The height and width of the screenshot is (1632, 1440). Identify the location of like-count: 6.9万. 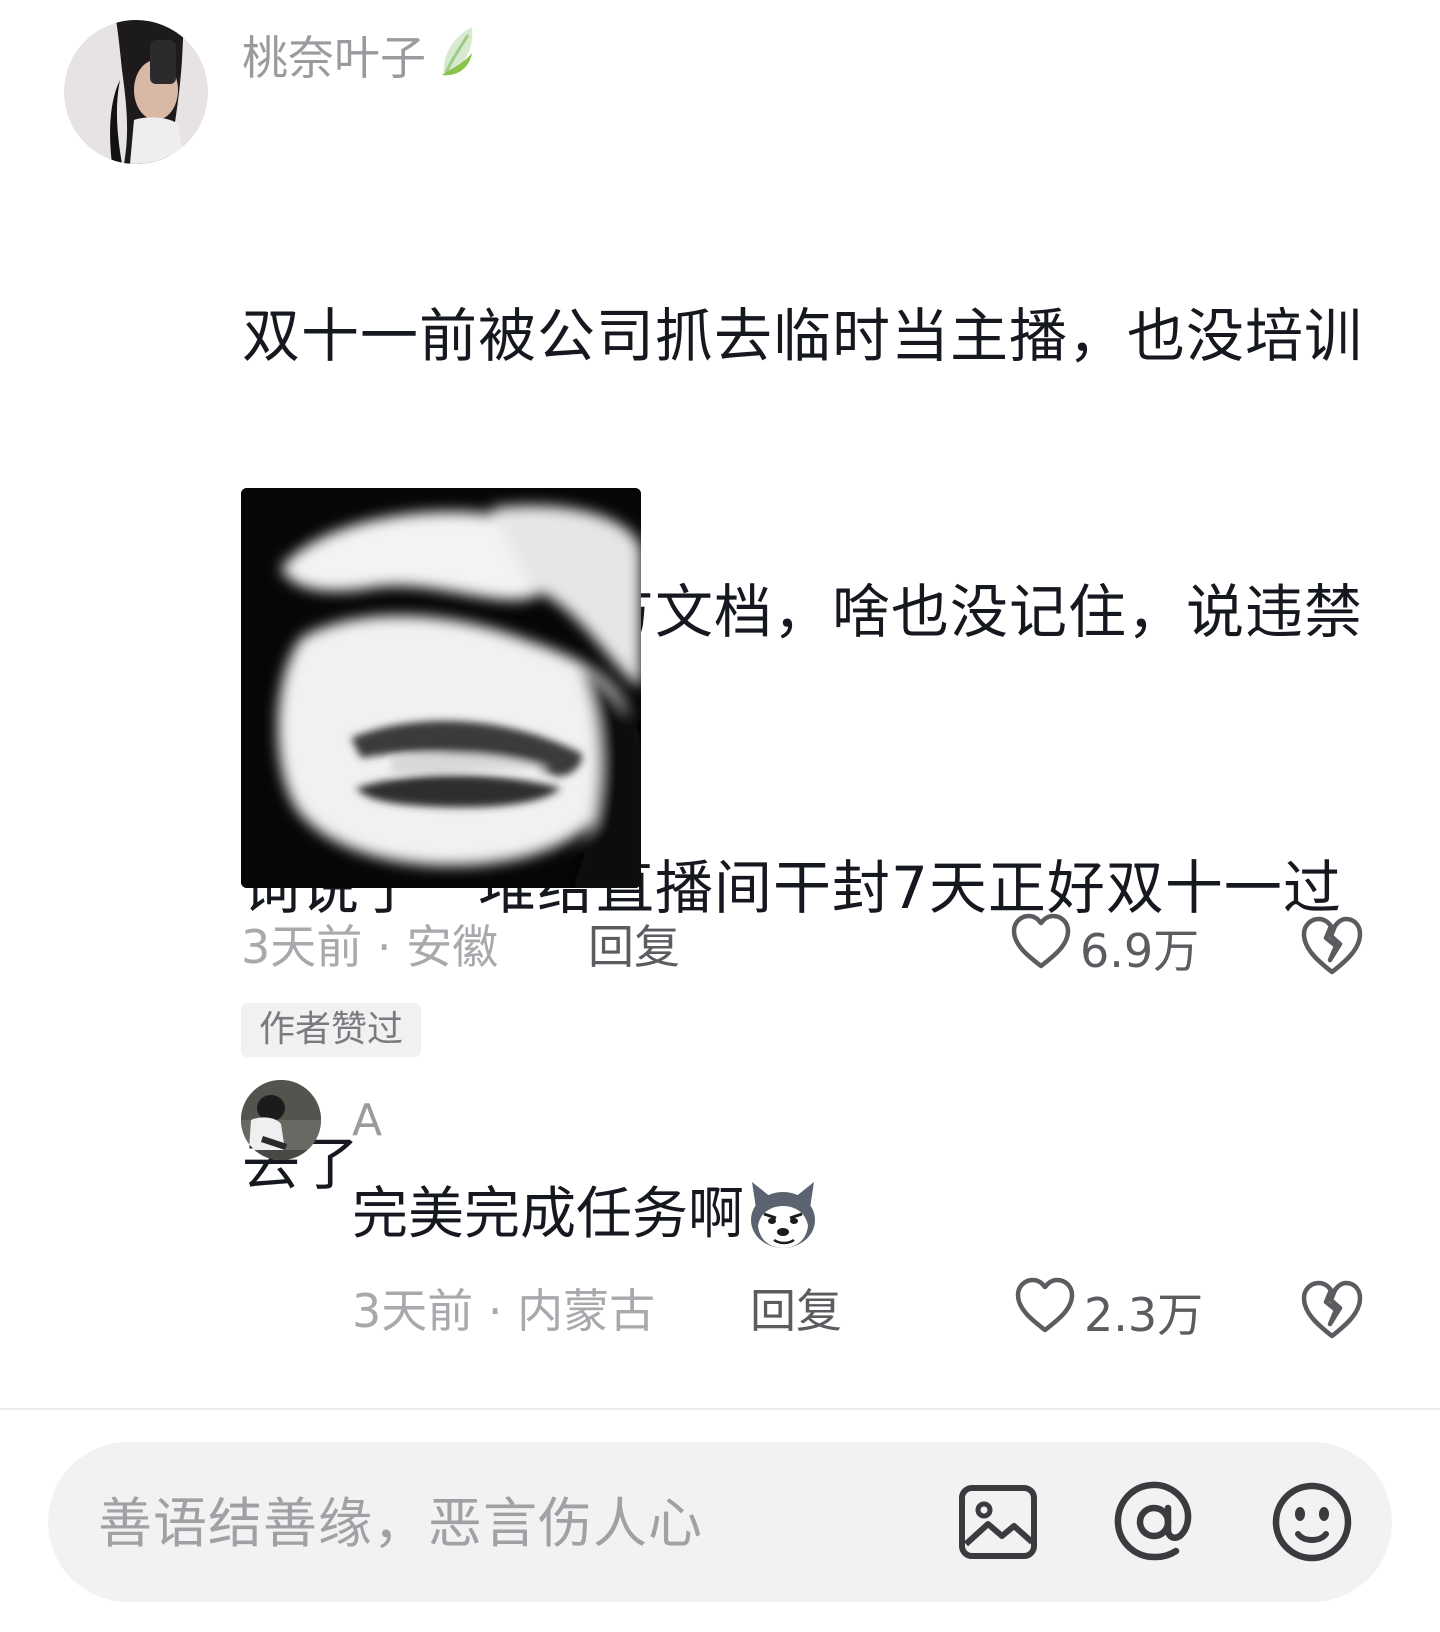
(1140, 950).